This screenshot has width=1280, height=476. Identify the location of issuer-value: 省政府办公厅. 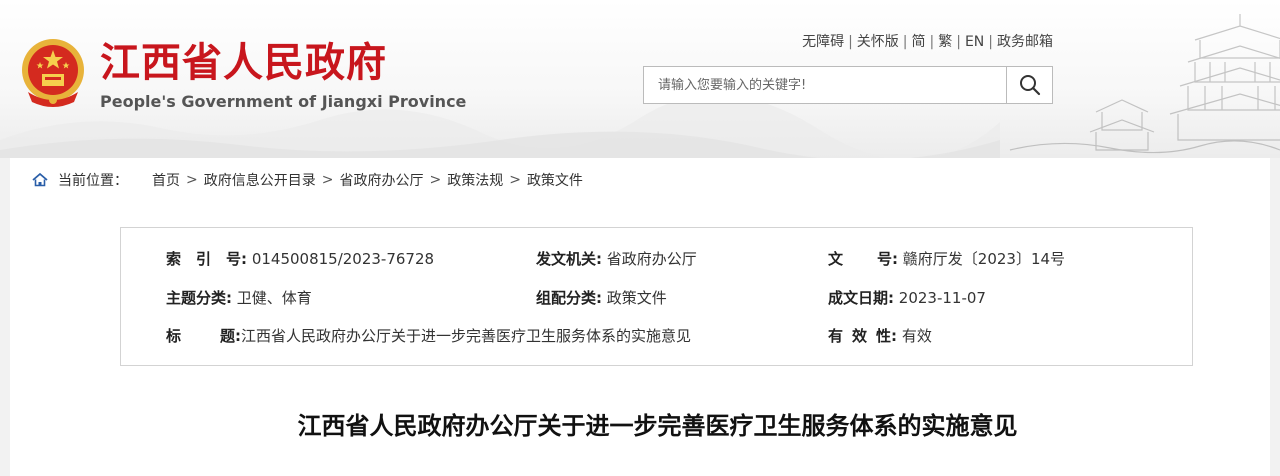
(651, 259).